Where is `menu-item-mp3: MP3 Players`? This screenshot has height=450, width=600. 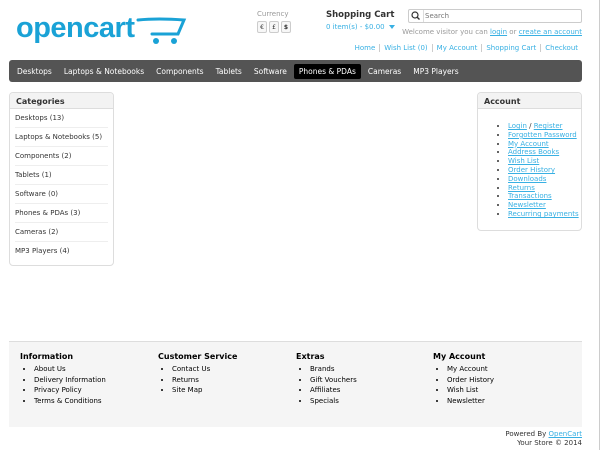 menu-item-mp3: MP3 Players is located at coordinates (435, 71).